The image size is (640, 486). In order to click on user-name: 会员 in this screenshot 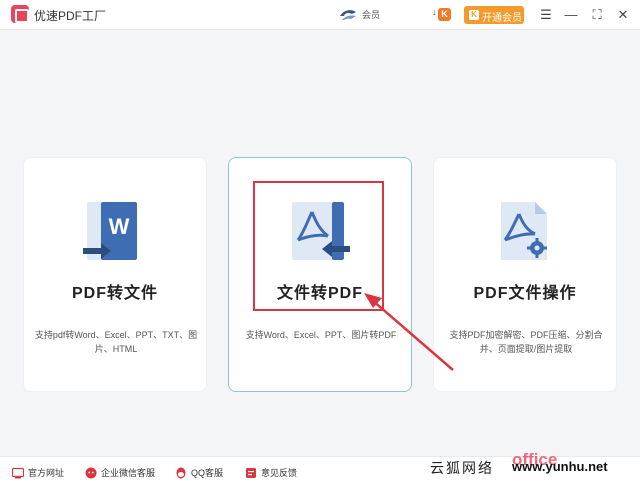, I will do `click(371, 15)`.